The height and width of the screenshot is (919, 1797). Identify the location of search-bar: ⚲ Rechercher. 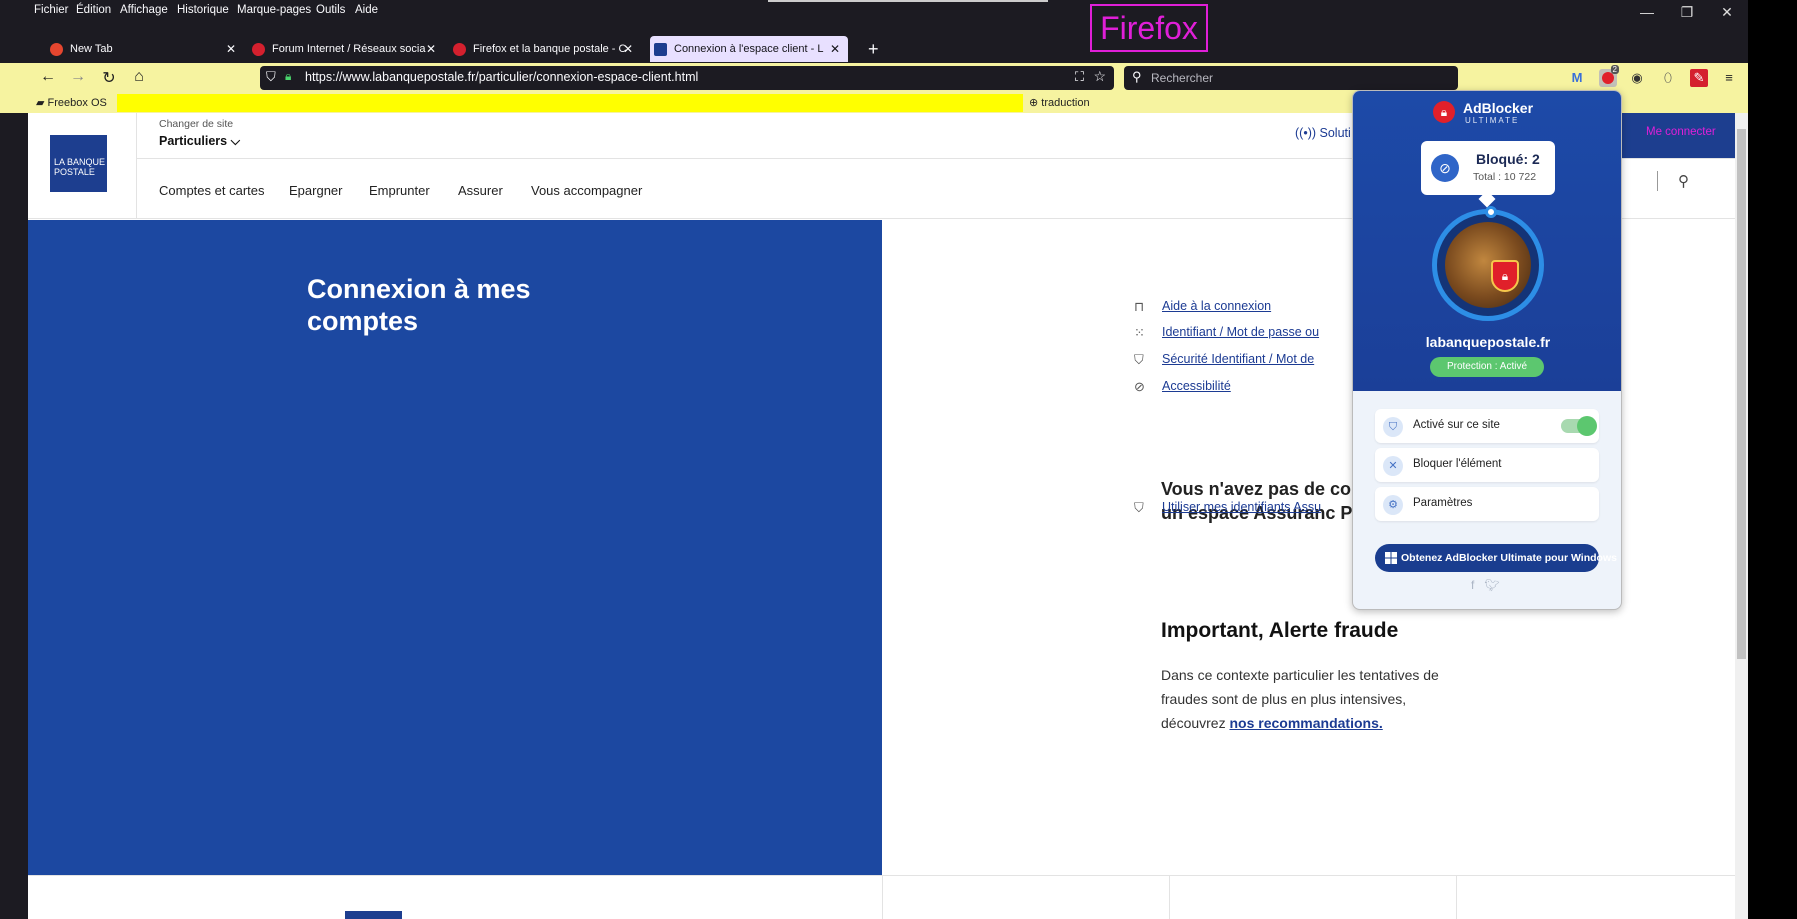
(1291, 78).